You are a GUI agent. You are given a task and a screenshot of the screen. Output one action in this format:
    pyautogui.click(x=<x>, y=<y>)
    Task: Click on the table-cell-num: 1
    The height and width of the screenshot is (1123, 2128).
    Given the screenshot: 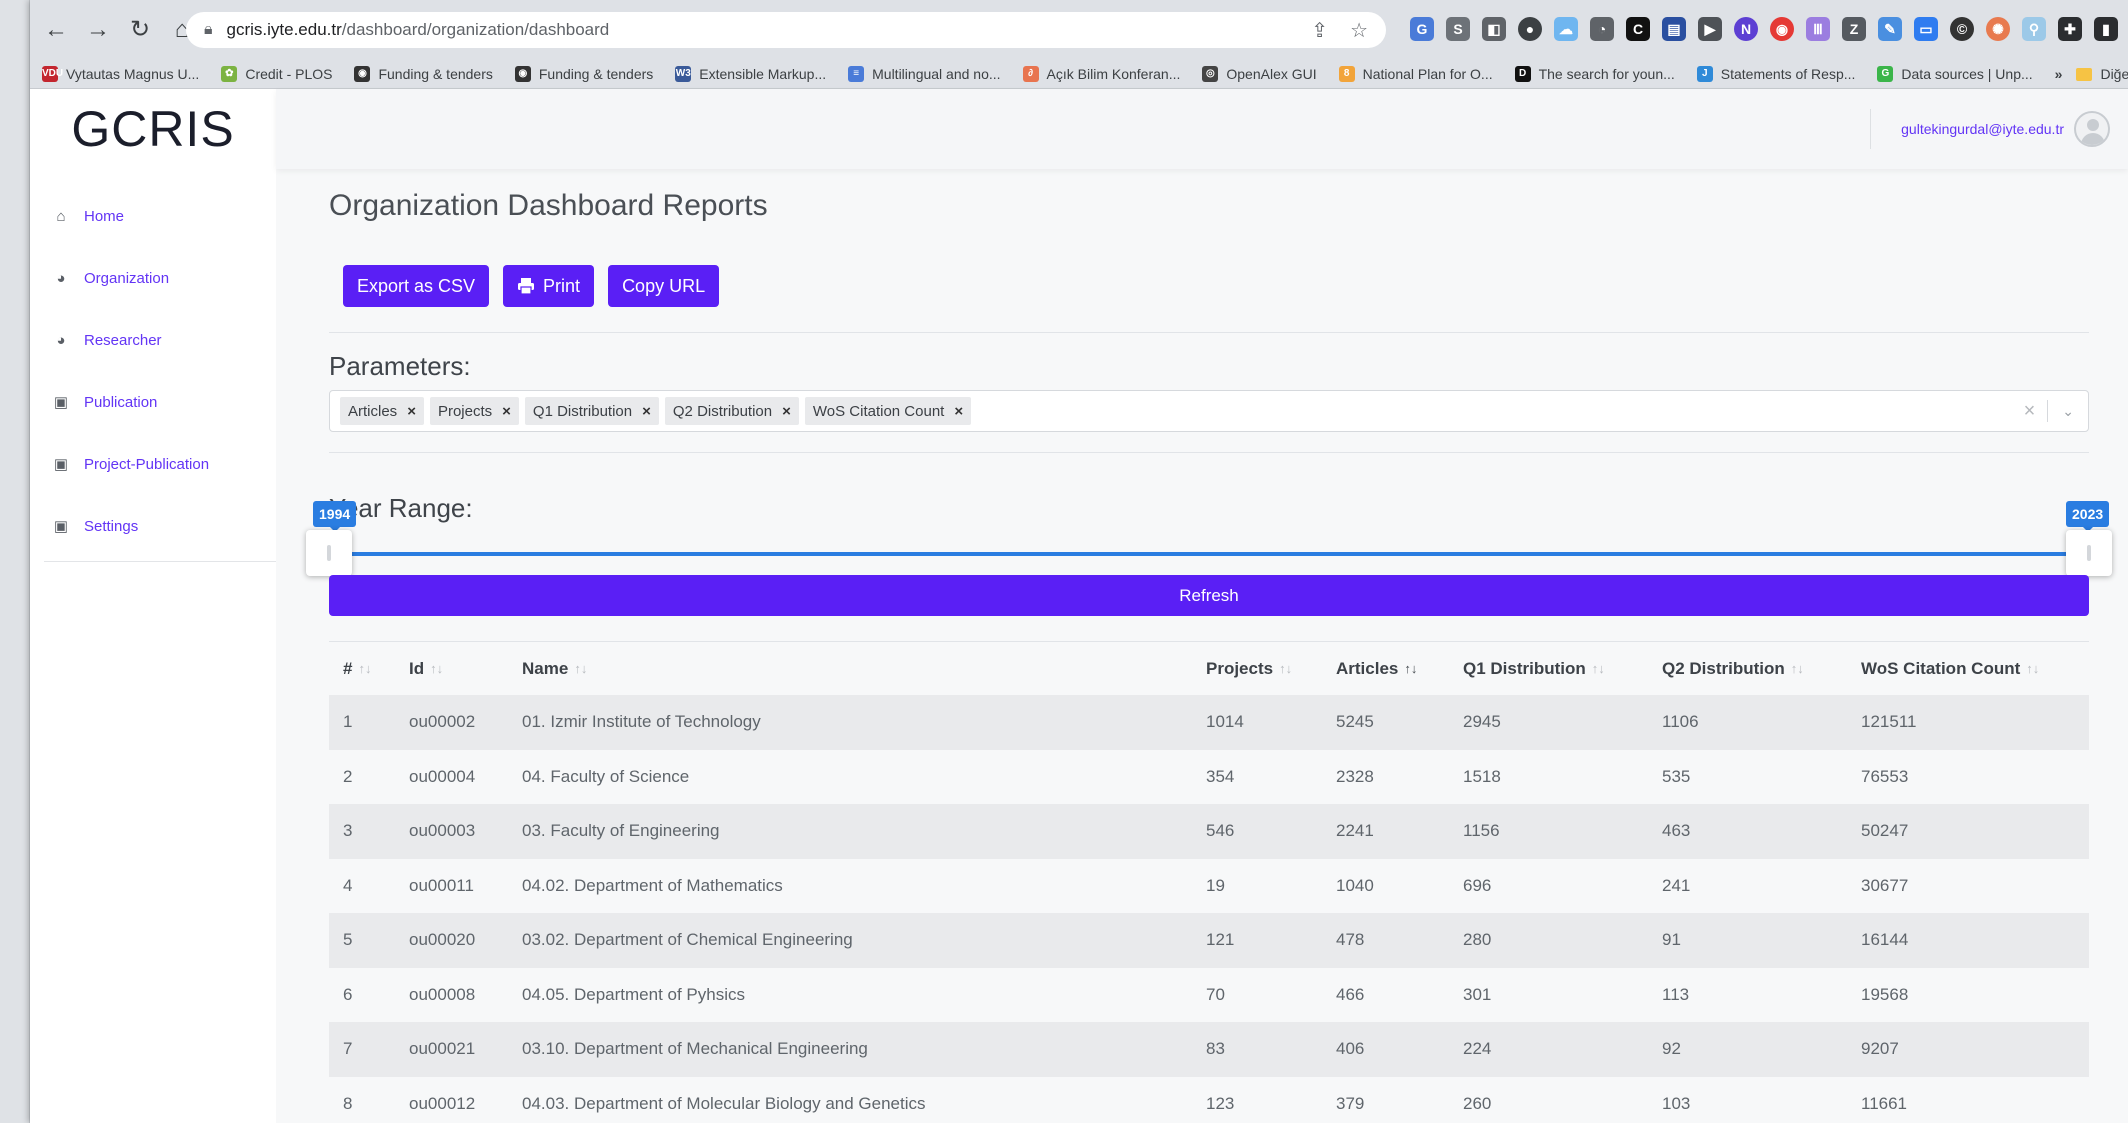 What is the action you would take?
    pyautogui.click(x=348, y=722)
    